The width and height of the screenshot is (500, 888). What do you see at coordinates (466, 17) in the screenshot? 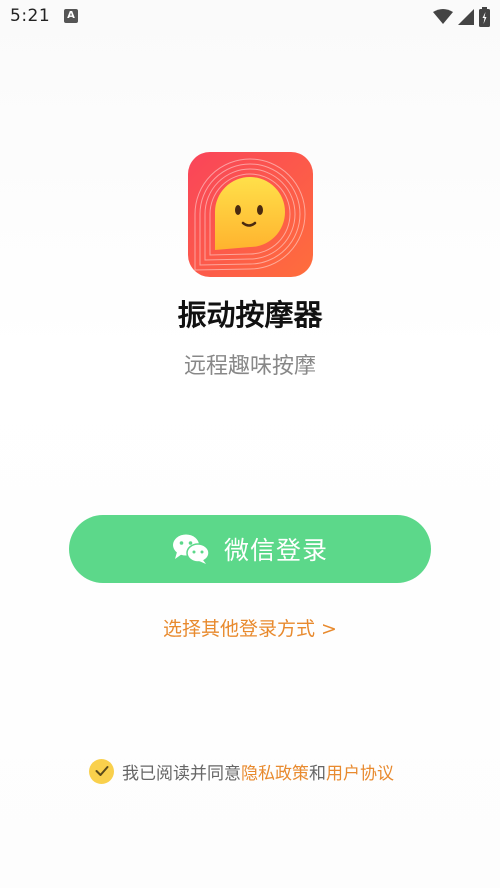
I see `signal-icon` at bounding box center [466, 17].